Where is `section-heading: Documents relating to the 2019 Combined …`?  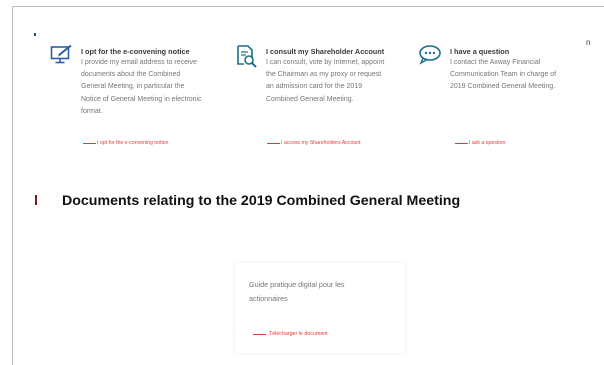 section-heading: Documents relating to the 2019 Combined … is located at coordinates (261, 201).